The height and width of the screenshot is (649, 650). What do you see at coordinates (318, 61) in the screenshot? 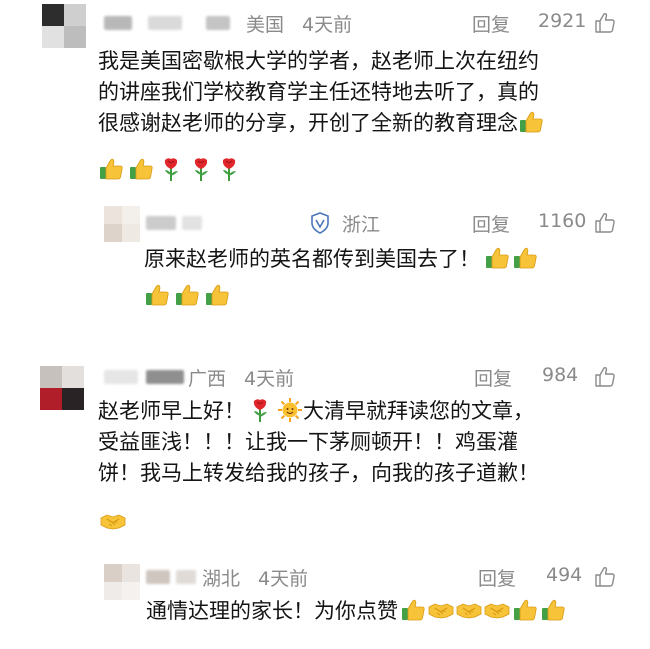
I see `comment-line: 我是美国密歇根大学的学者，赵老师上次在纽约` at bounding box center [318, 61].